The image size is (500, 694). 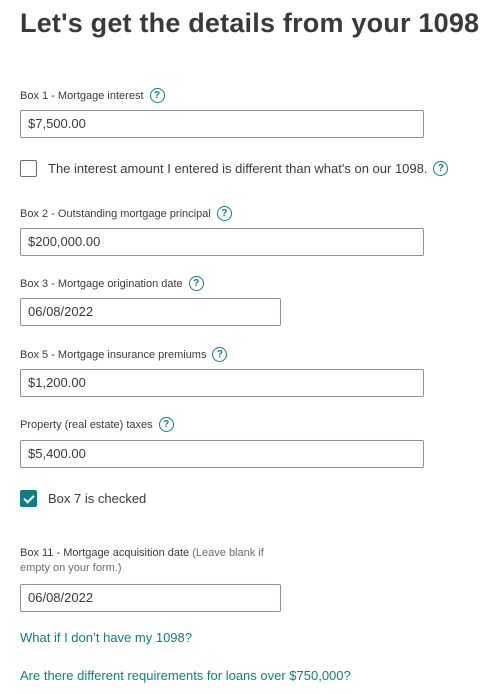 I want to click on box2-principal-input: $200,000.00, so click(x=222, y=242).